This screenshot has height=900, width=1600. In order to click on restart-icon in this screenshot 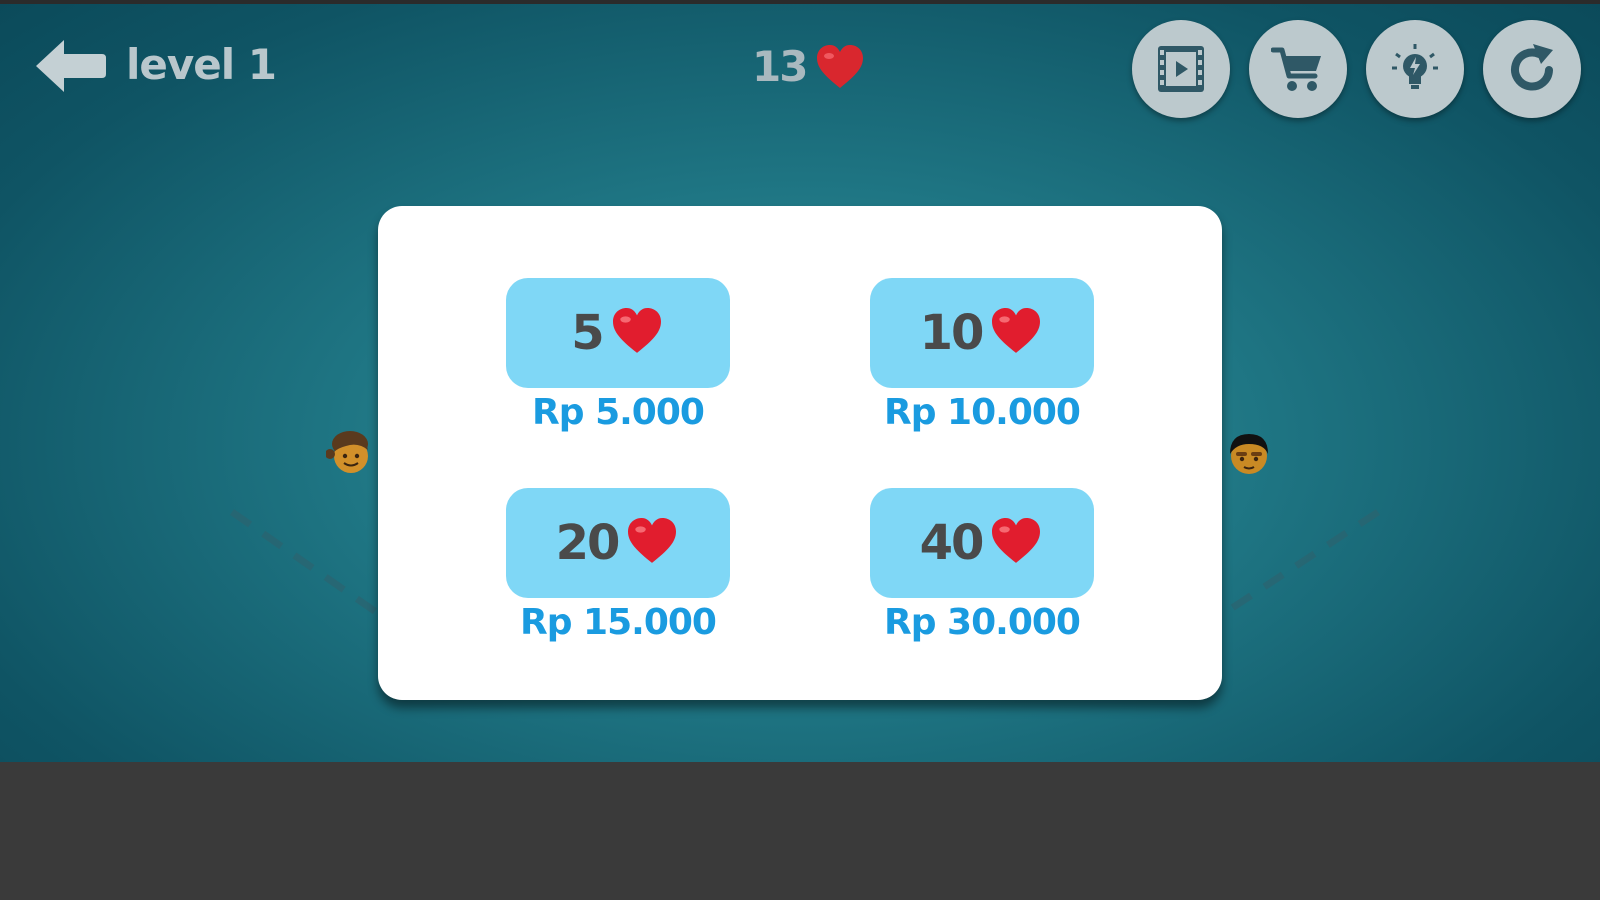, I will do `click(1532, 67)`.